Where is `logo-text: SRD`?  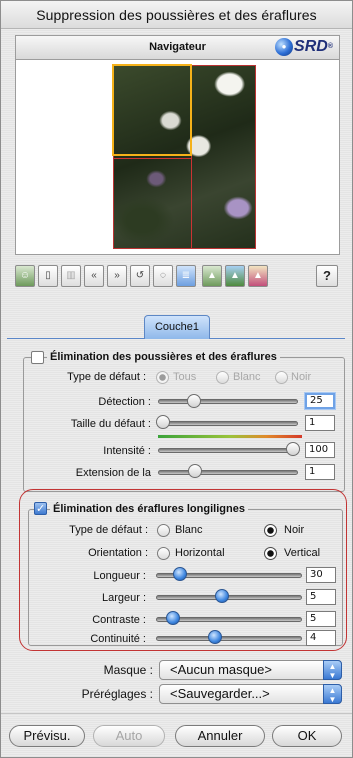 logo-text: SRD is located at coordinates (311, 46).